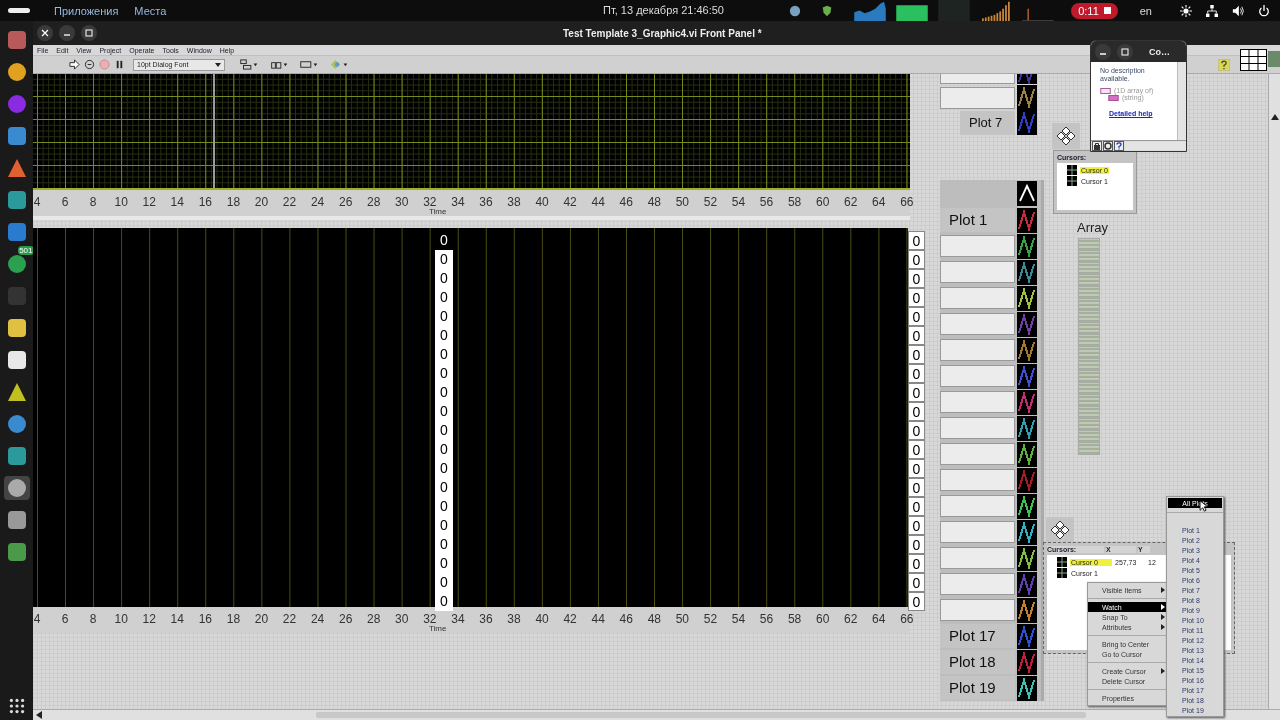 The height and width of the screenshot is (720, 1280). Describe the element at coordinates (794, 619) in the screenshot. I see `axis-tick-label: 58` at that location.